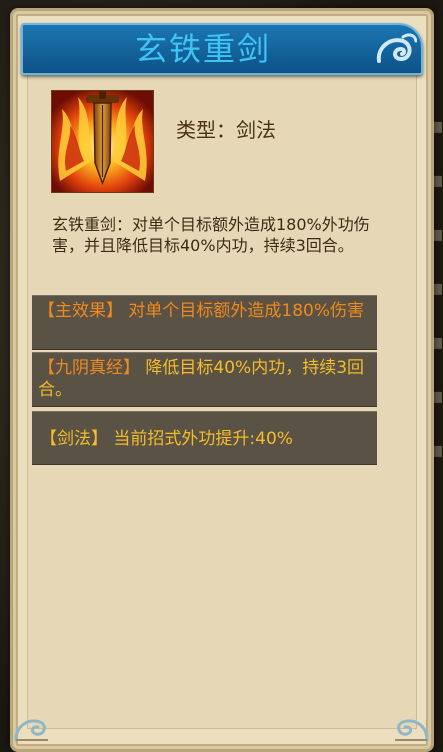 The width and height of the screenshot is (443, 752). Describe the element at coordinates (204, 322) in the screenshot. I see `effect-main: 【主效果】 对单个目标额外造成180%伤害` at that location.